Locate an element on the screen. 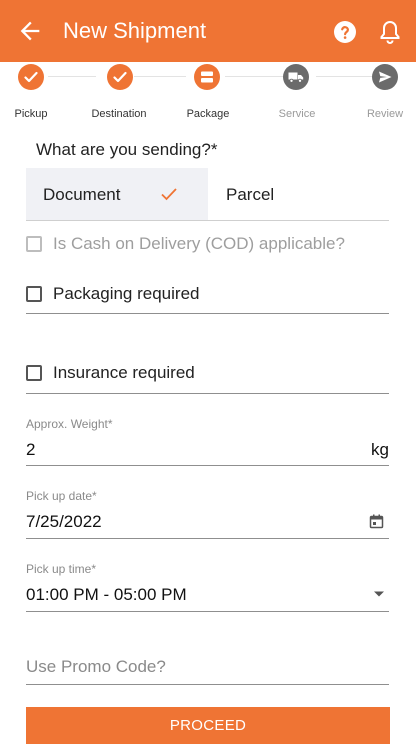 The width and height of the screenshot is (416, 752). insurance-checkbox is located at coordinates (34, 373).